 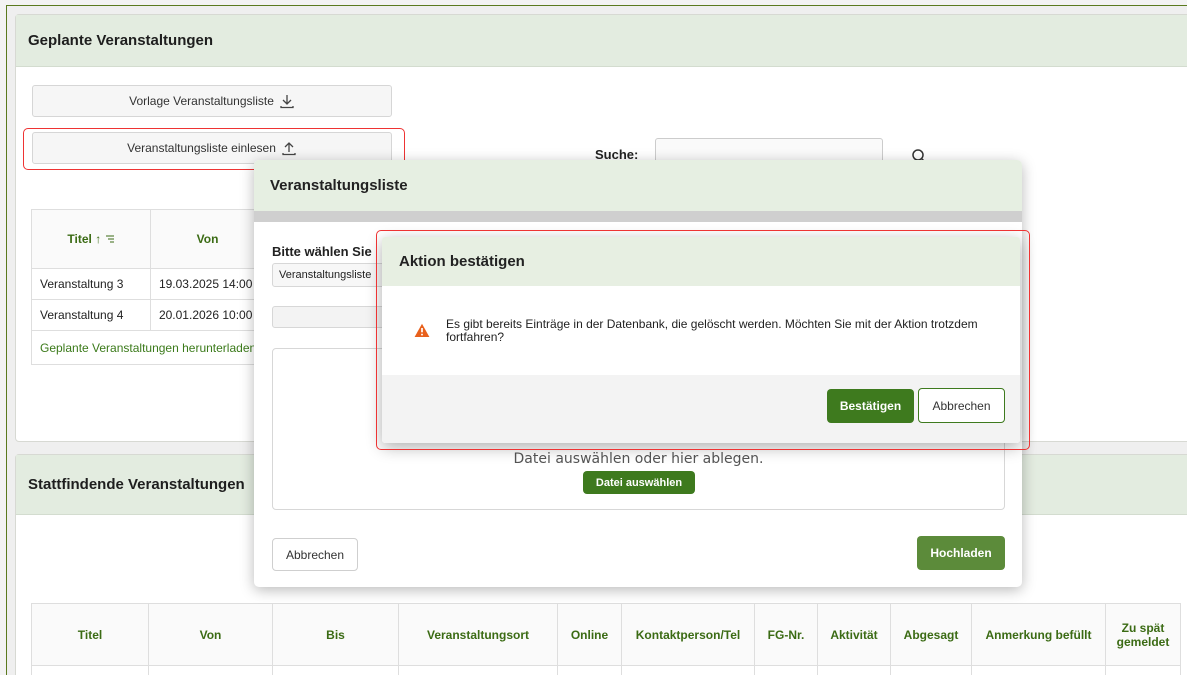 I want to click on upload-cancel-button: Abbrechen, so click(x=315, y=554).